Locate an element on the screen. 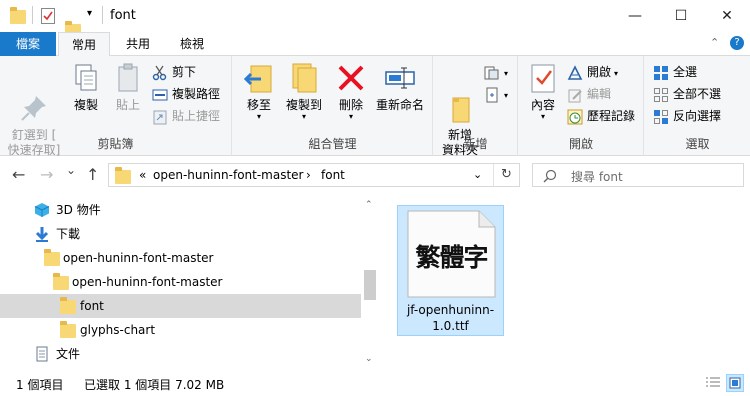  paste-icon is located at coordinates (128, 78).